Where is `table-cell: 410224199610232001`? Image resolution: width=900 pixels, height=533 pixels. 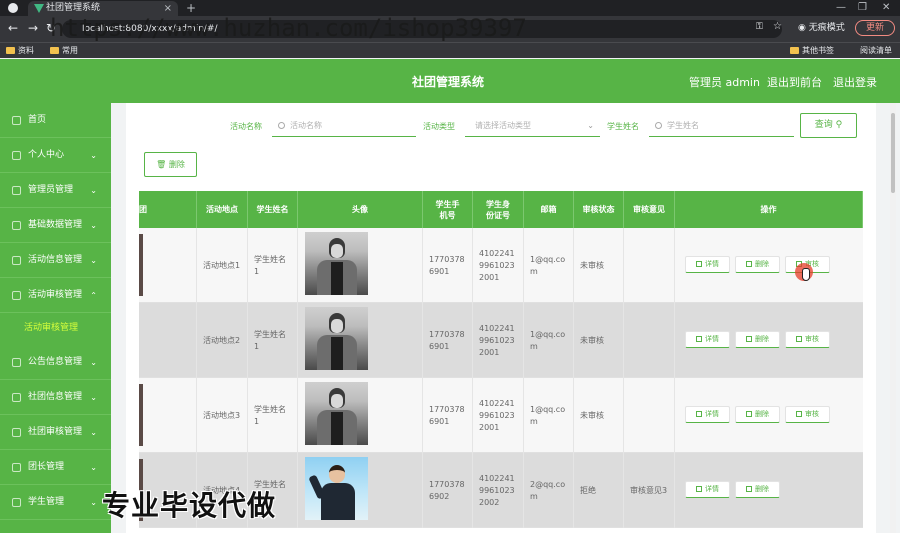
table-cell: 410224199610232001 is located at coordinates (498, 340).